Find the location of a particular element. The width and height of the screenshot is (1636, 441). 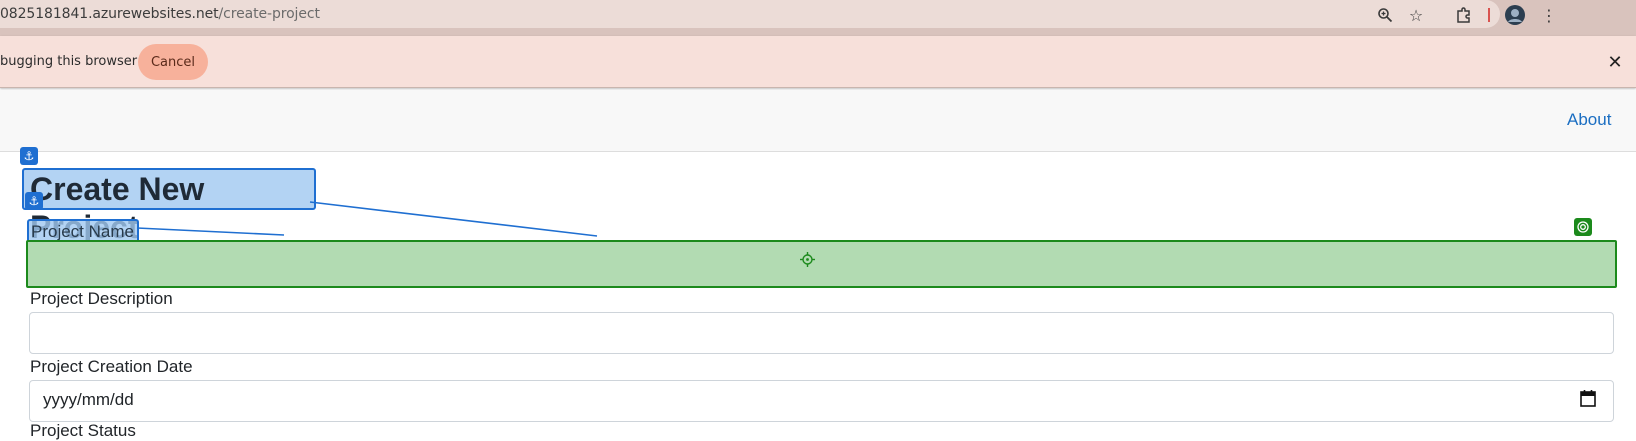

project-creation-date-input is located at coordinates (821, 401).